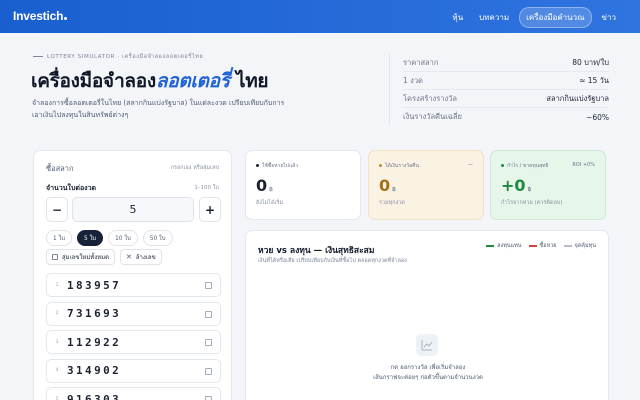 Image resolution: width=640 pixels, height=400 pixels. Describe the element at coordinates (470, 165) in the screenshot. I see `stat-badge: —` at that location.